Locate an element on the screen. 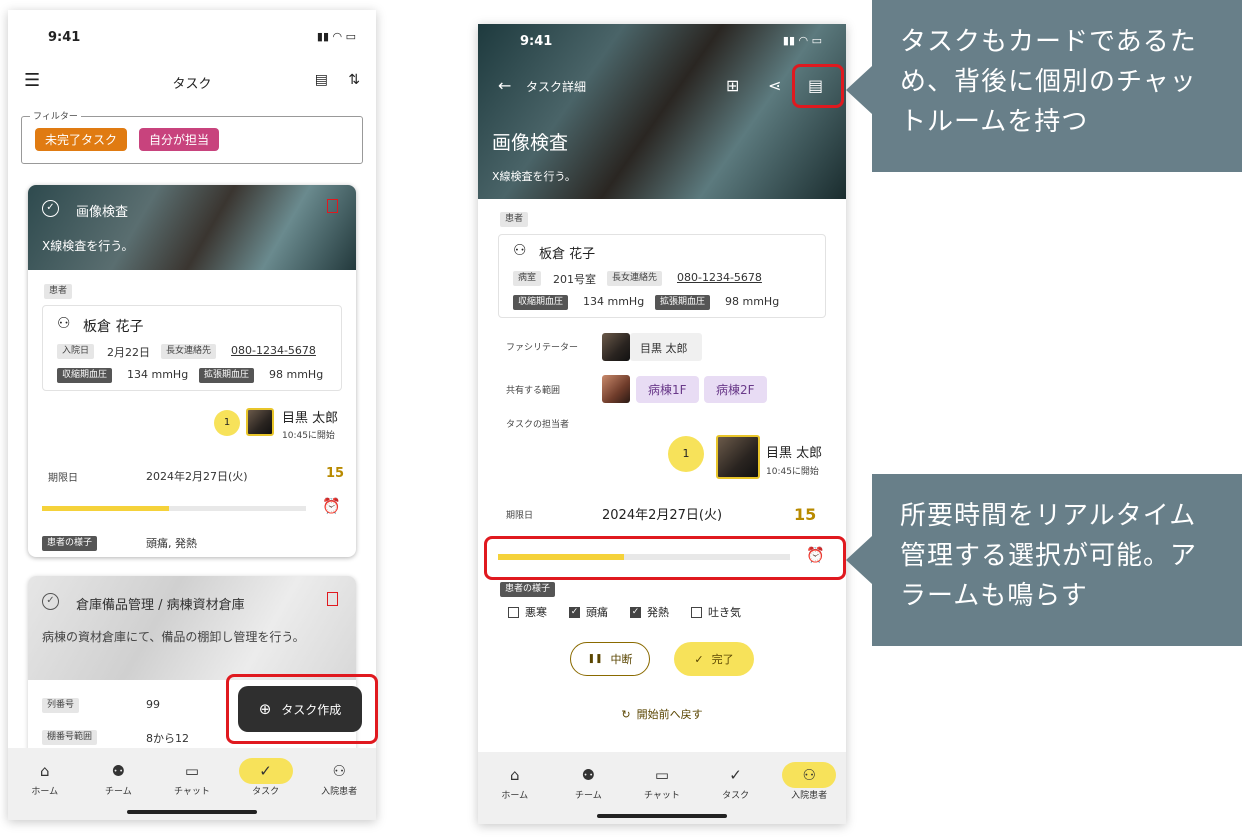 The width and height of the screenshot is (1242, 837). complete-button: ✓ 完了 is located at coordinates (714, 659).